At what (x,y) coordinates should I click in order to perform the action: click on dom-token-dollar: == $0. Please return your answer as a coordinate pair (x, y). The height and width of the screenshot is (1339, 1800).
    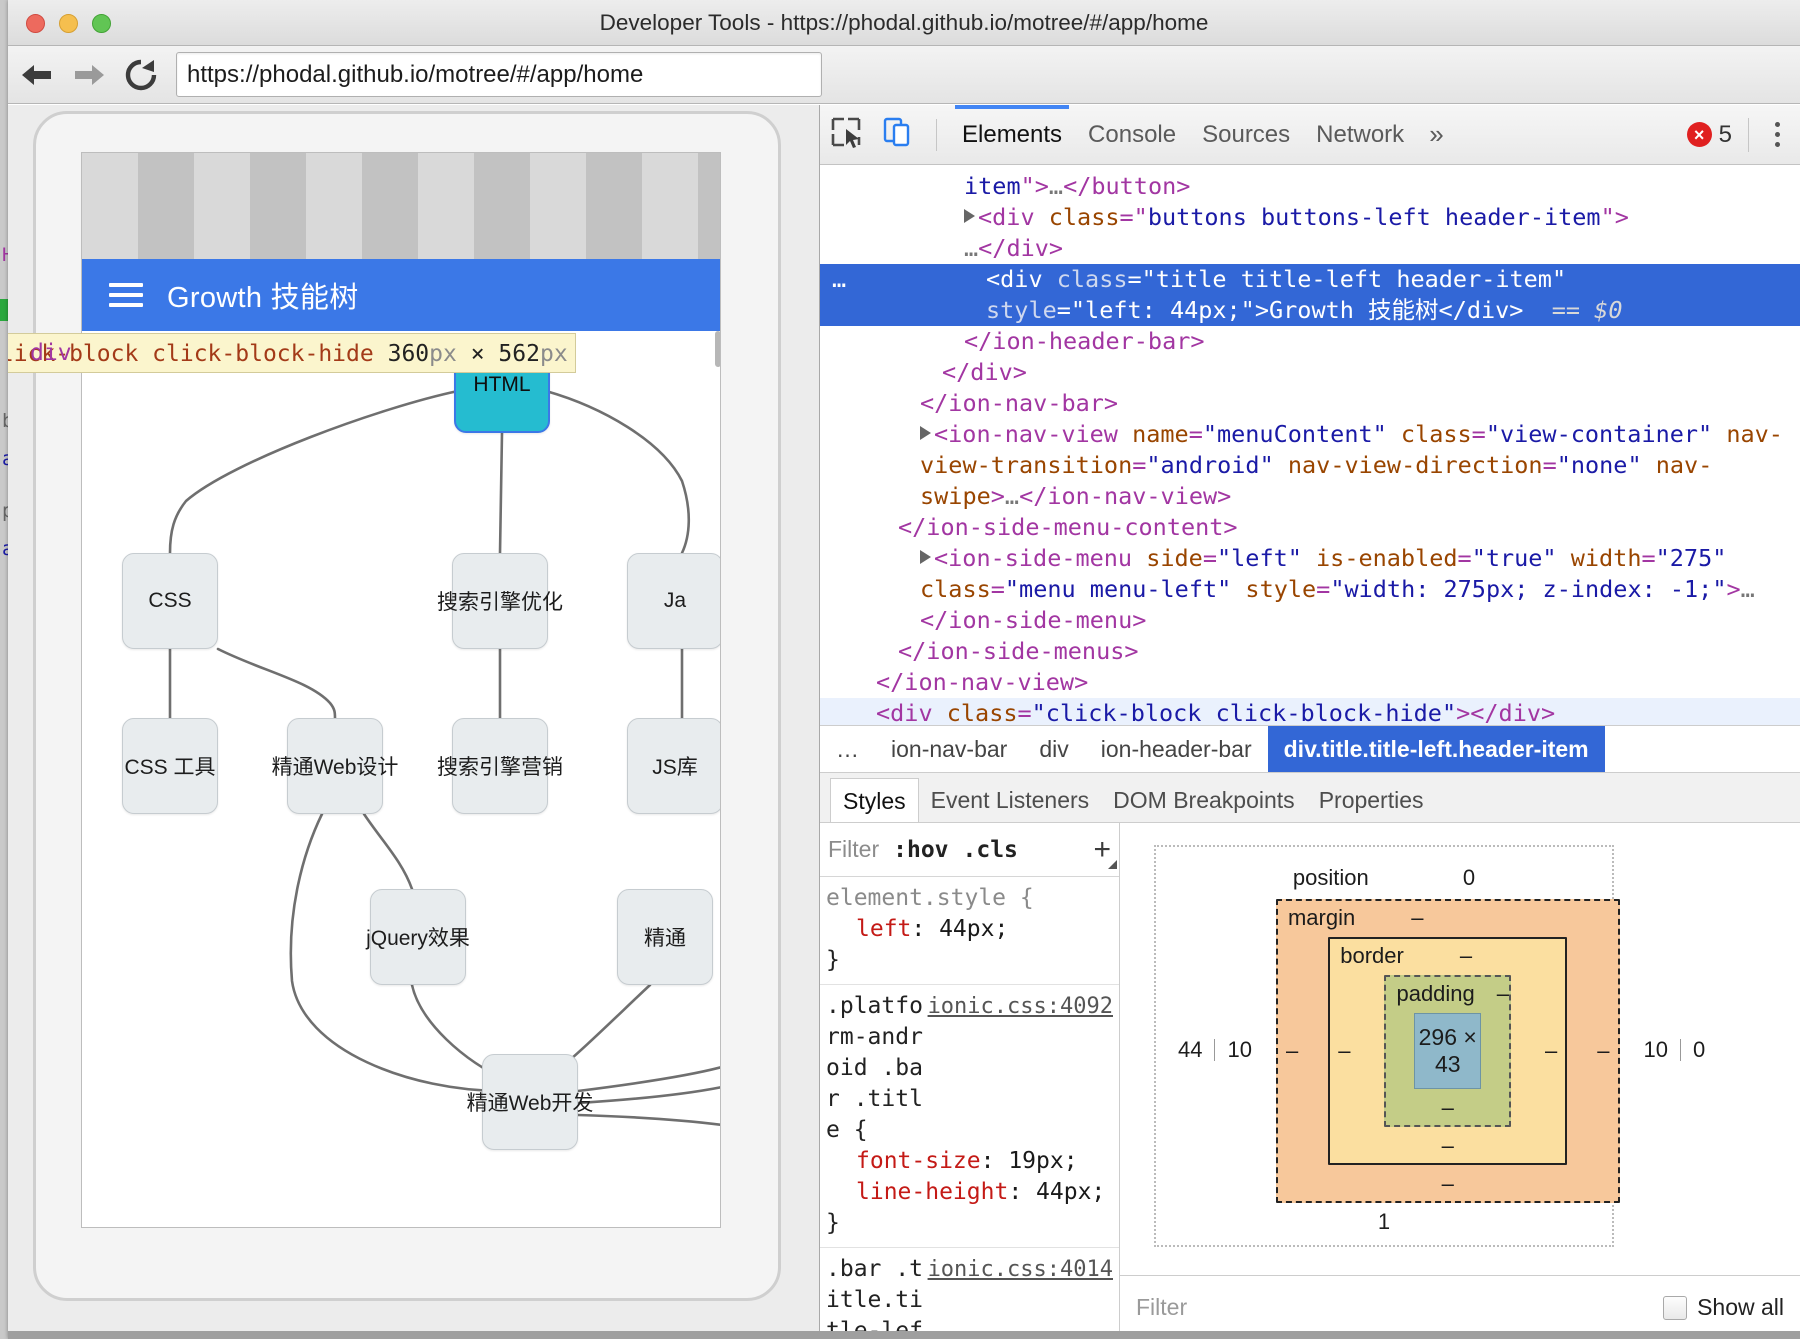
    Looking at the image, I should click on (1573, 310).